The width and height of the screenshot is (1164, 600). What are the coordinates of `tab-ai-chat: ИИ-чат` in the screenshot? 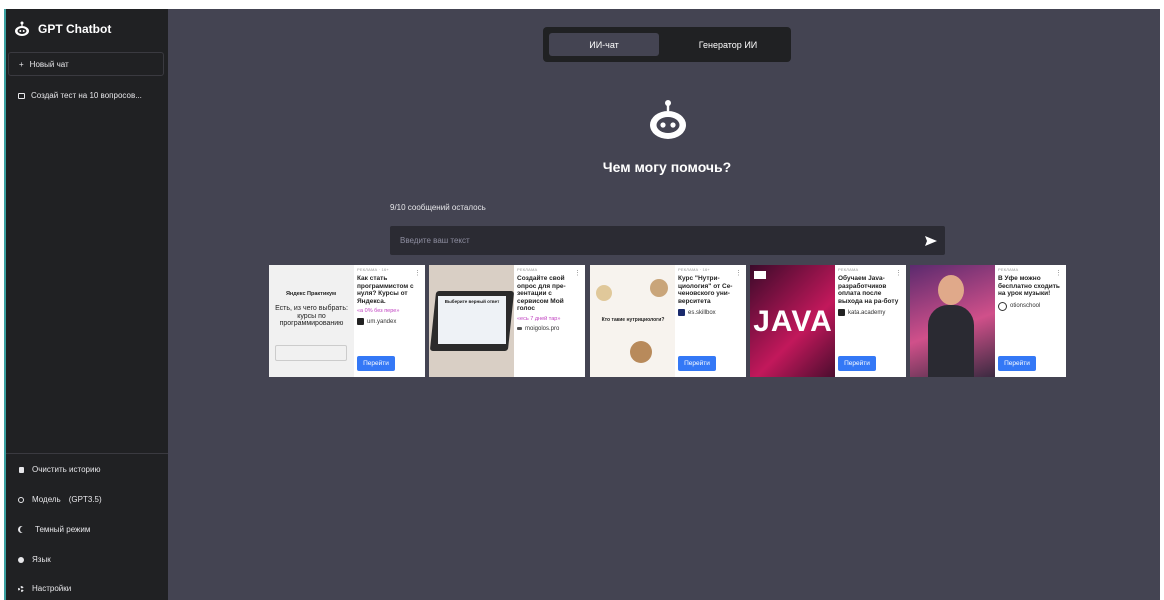 It's located at (604, 44).